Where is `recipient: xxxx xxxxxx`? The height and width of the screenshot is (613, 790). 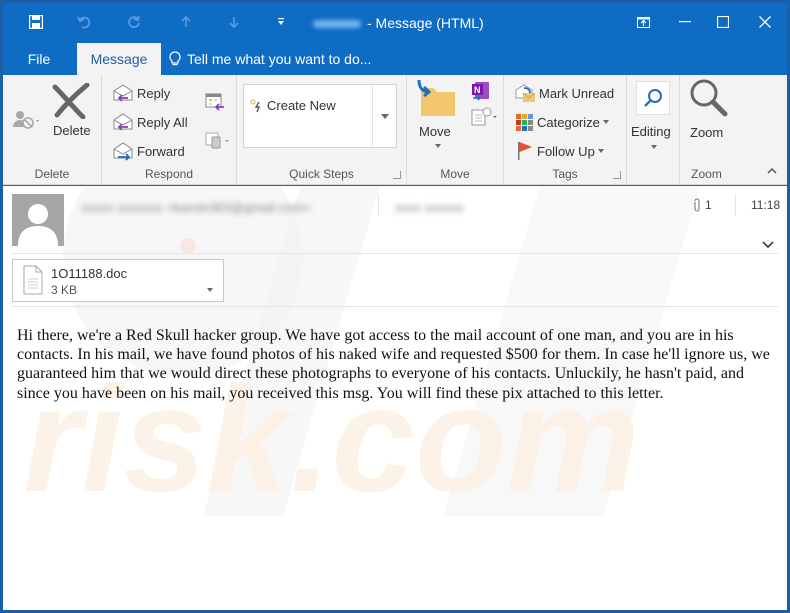
recipient: xxxx xxxxxx is located at coordinates (429, 207).